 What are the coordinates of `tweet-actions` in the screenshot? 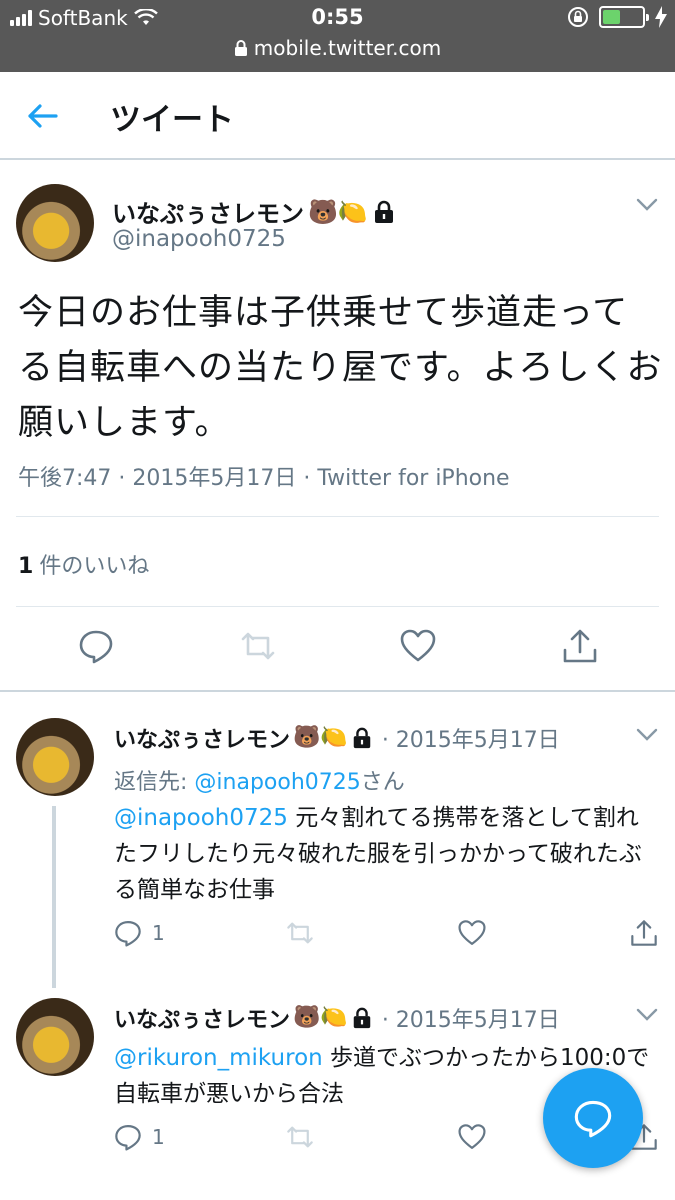 It's located at (337, 650).